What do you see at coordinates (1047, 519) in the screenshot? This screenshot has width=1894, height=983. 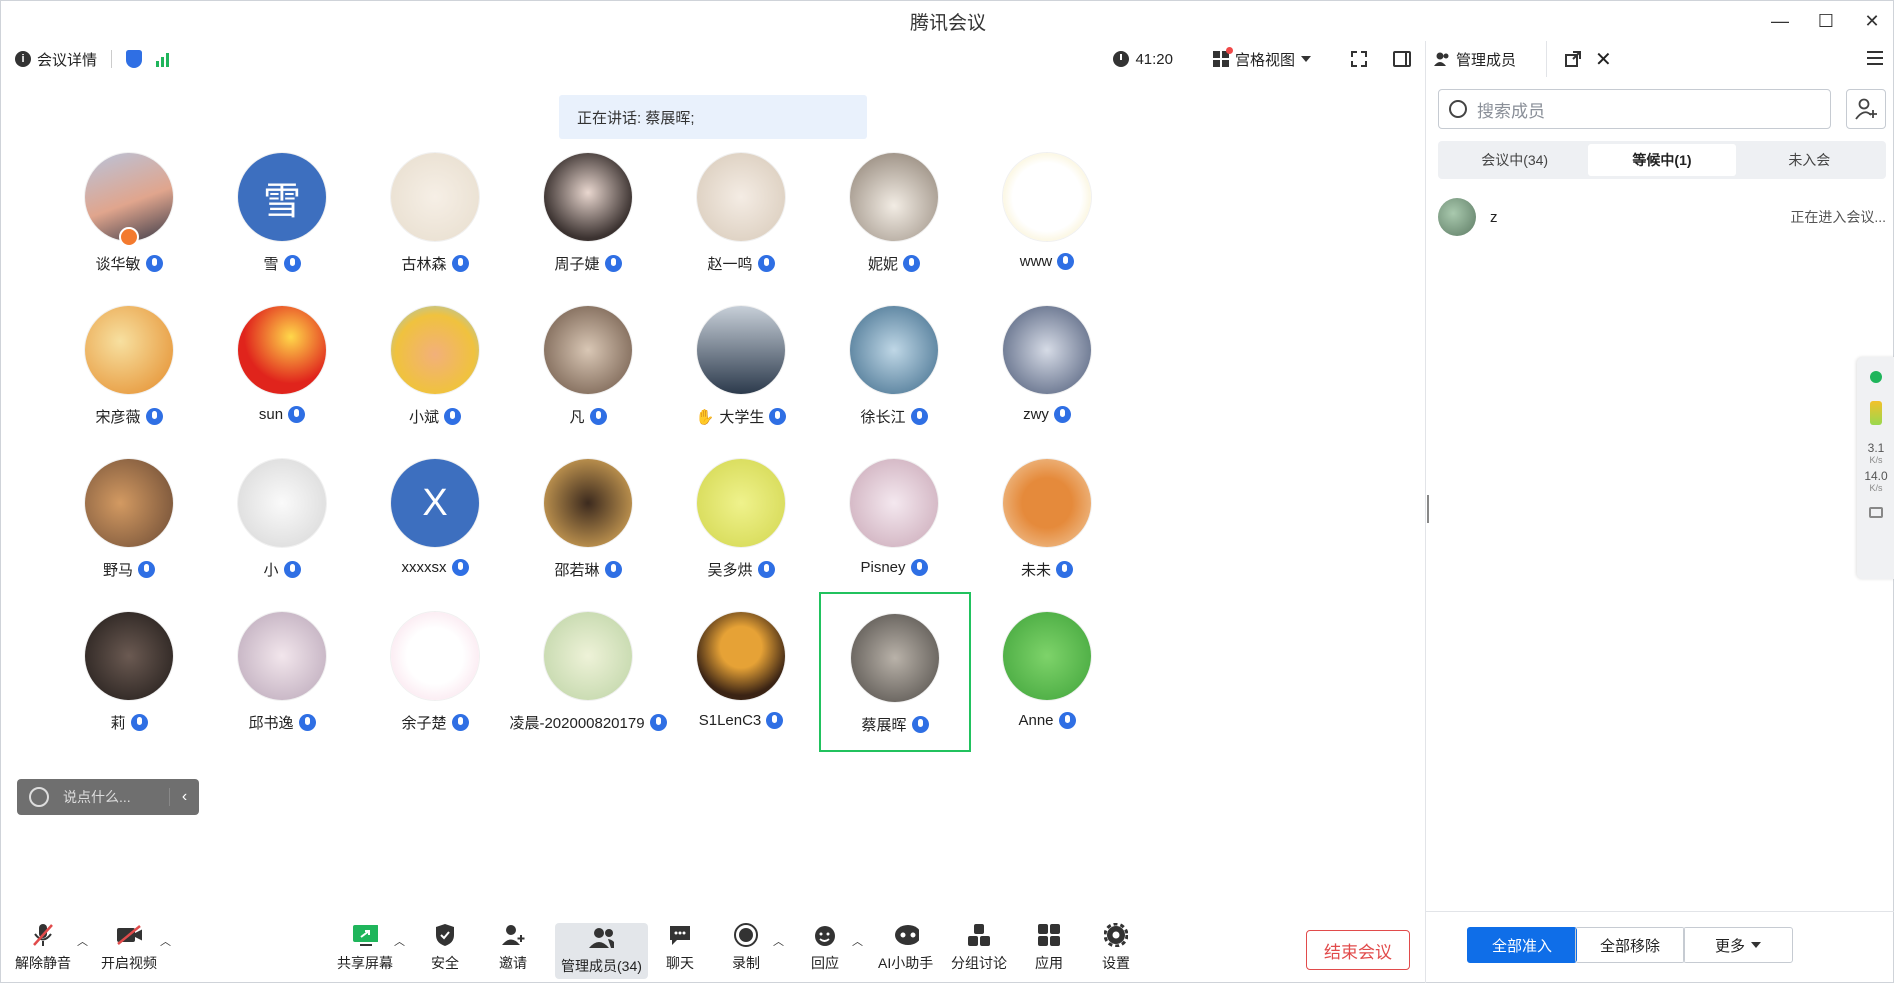 I see `participant-tile: 未未` at bounding box center [1047, 519].